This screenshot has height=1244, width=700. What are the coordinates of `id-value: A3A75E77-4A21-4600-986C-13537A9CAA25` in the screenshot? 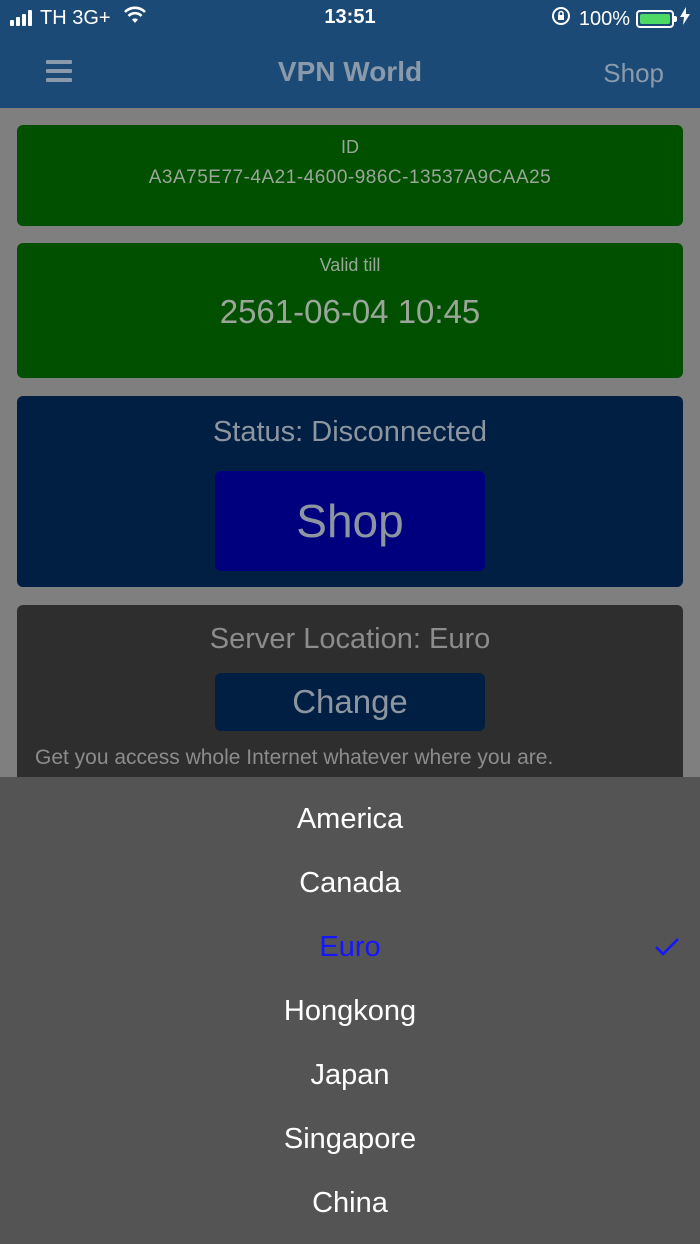 It's located at (350, 177).